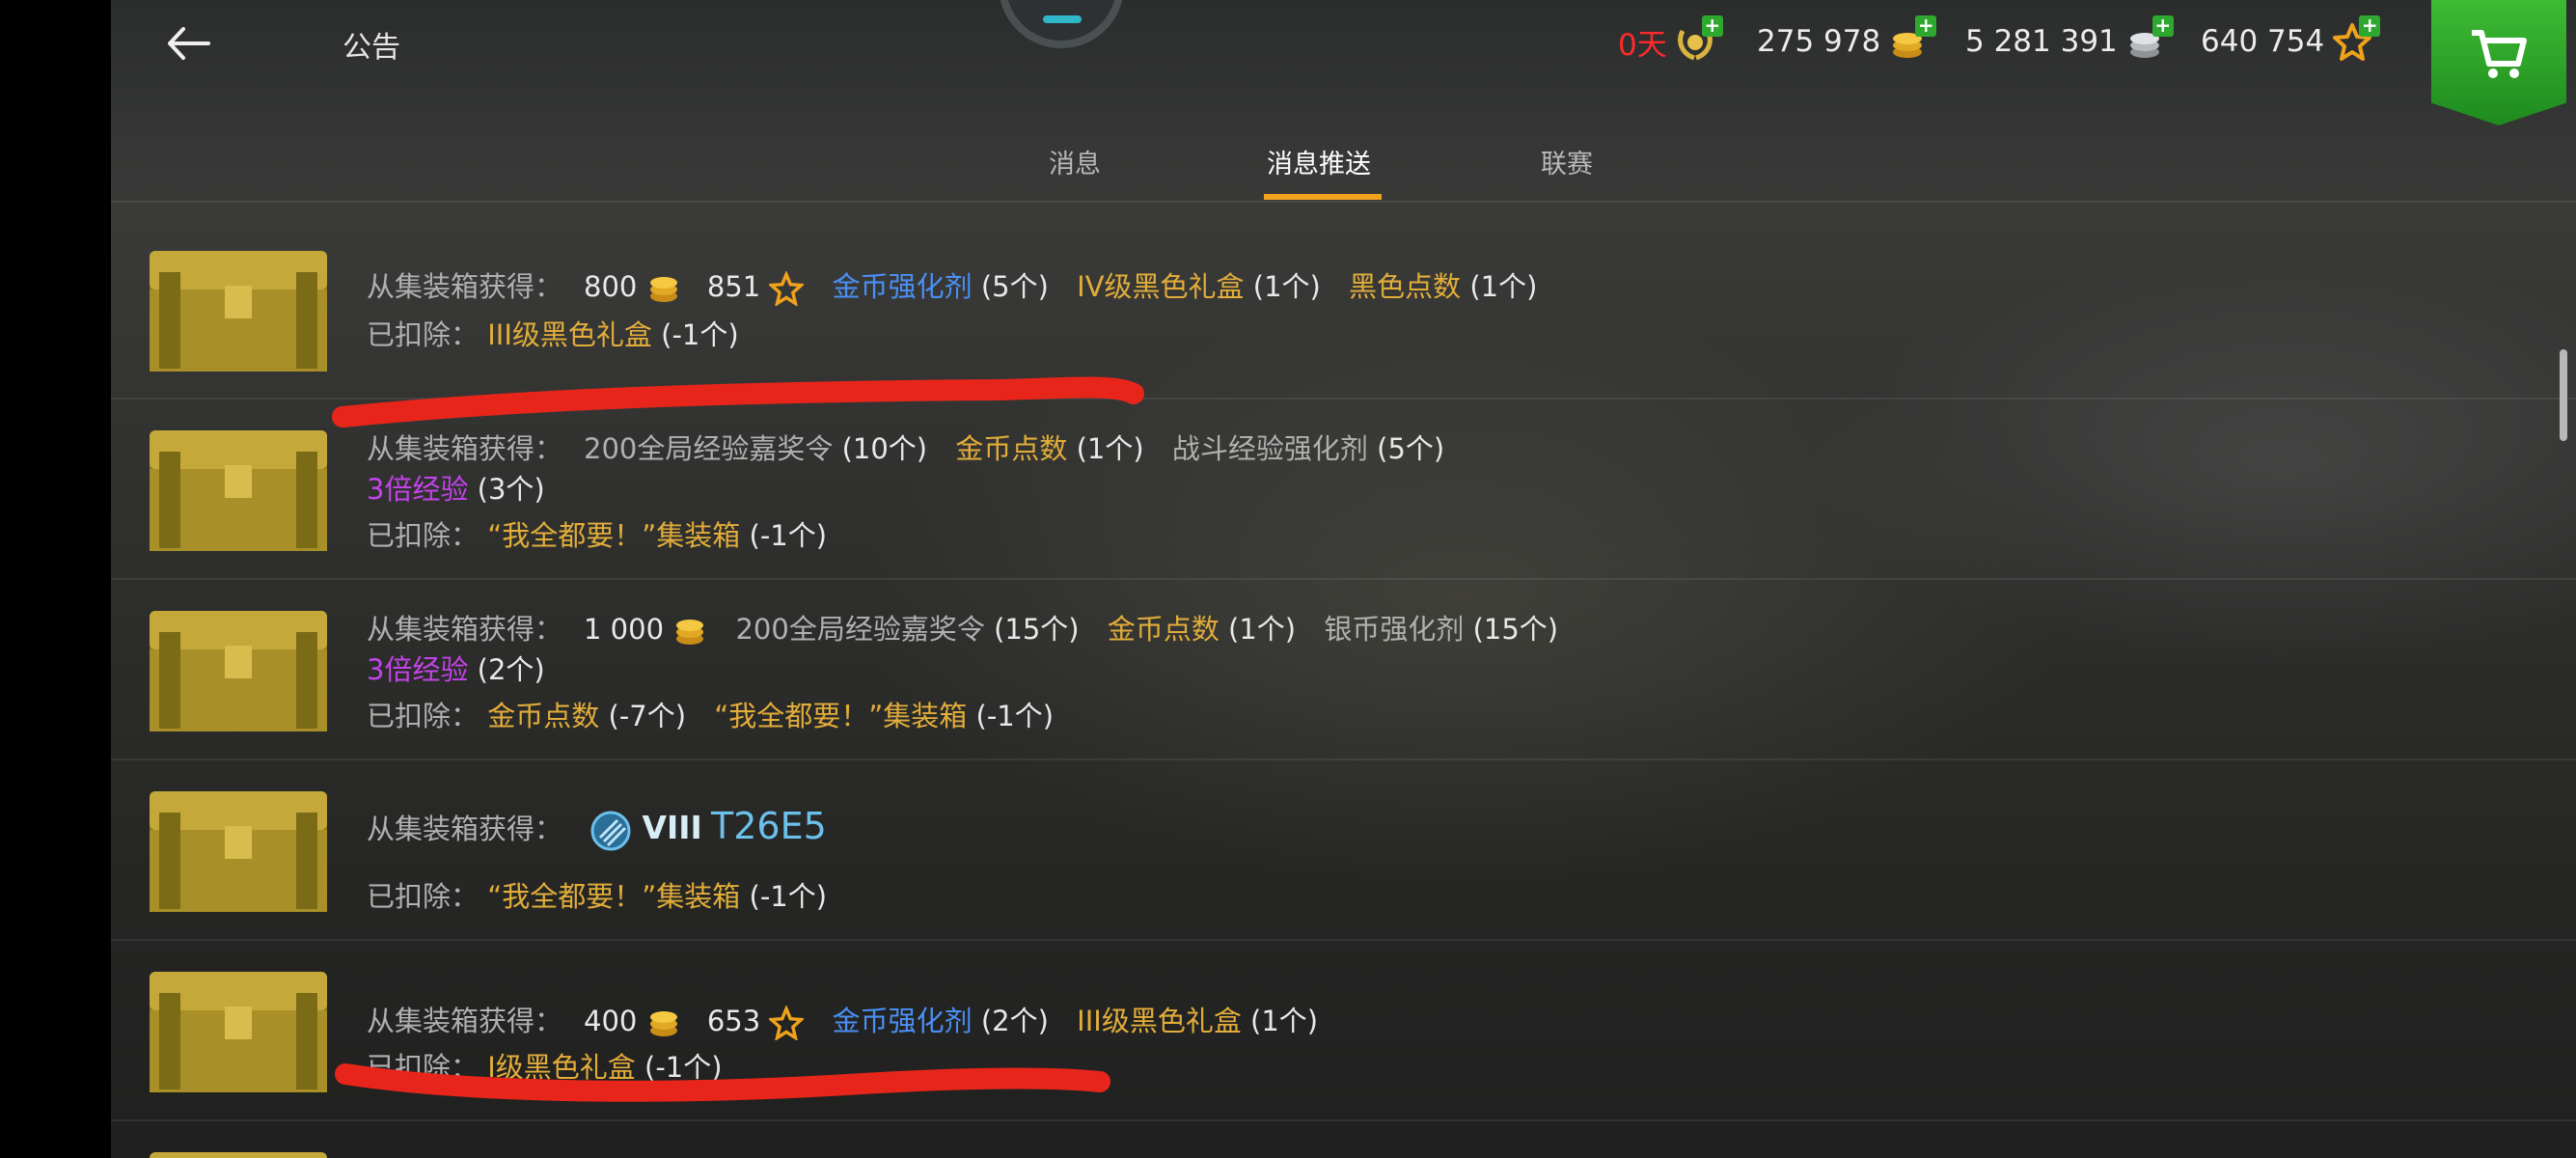 Image resolution: width=2576 pixels, height=1158 pixels. Describe the element at coordinates (1343, 202) in the screenshot. I see `tabs-divider` at that location.